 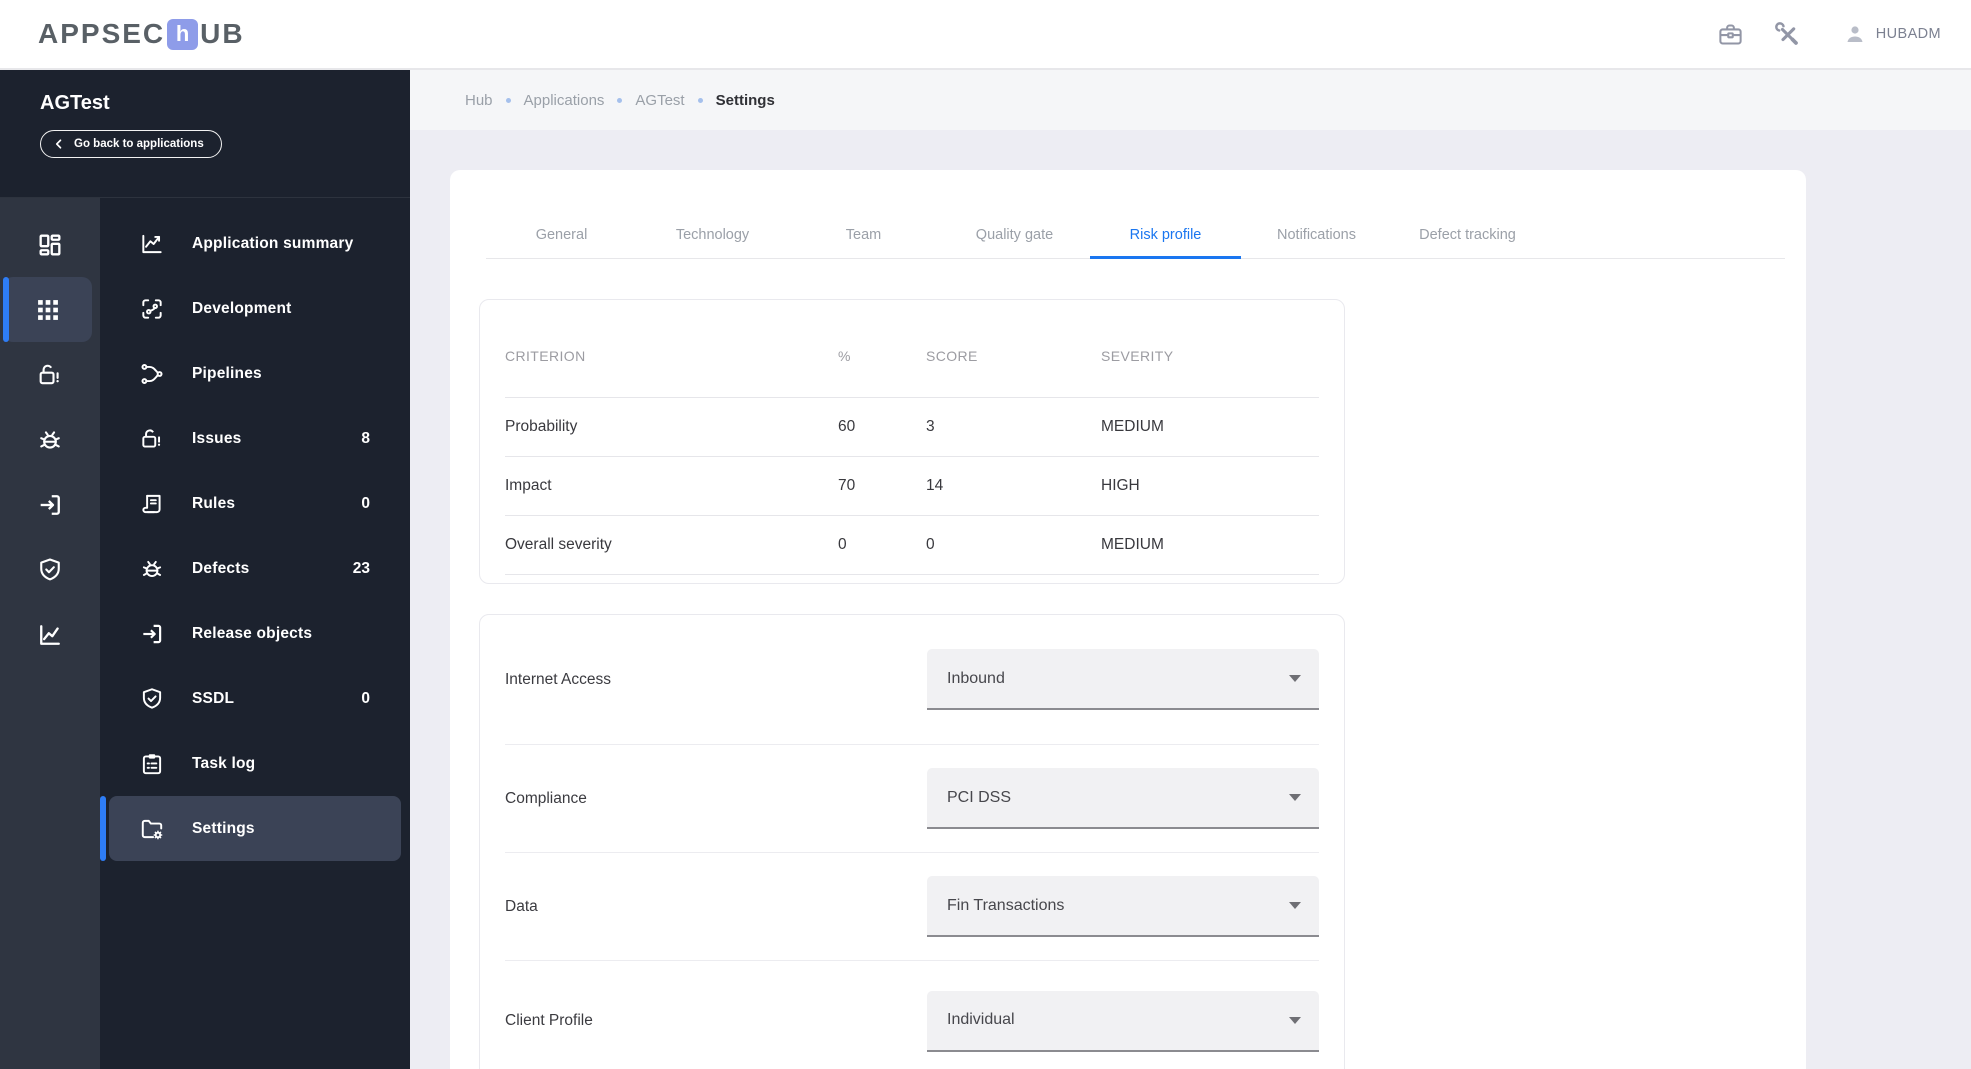 What do you see at coordinates (75, 103) in the screenshot?
I see `app-name: AGTest` at bounding box center [75, 103].